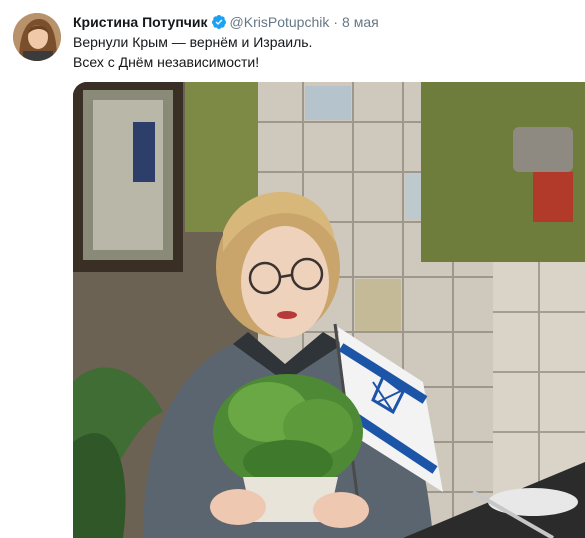  I want to click on tweet-text-line-1: Вернули Крым — вернём и Израиль., so click(193, 42).